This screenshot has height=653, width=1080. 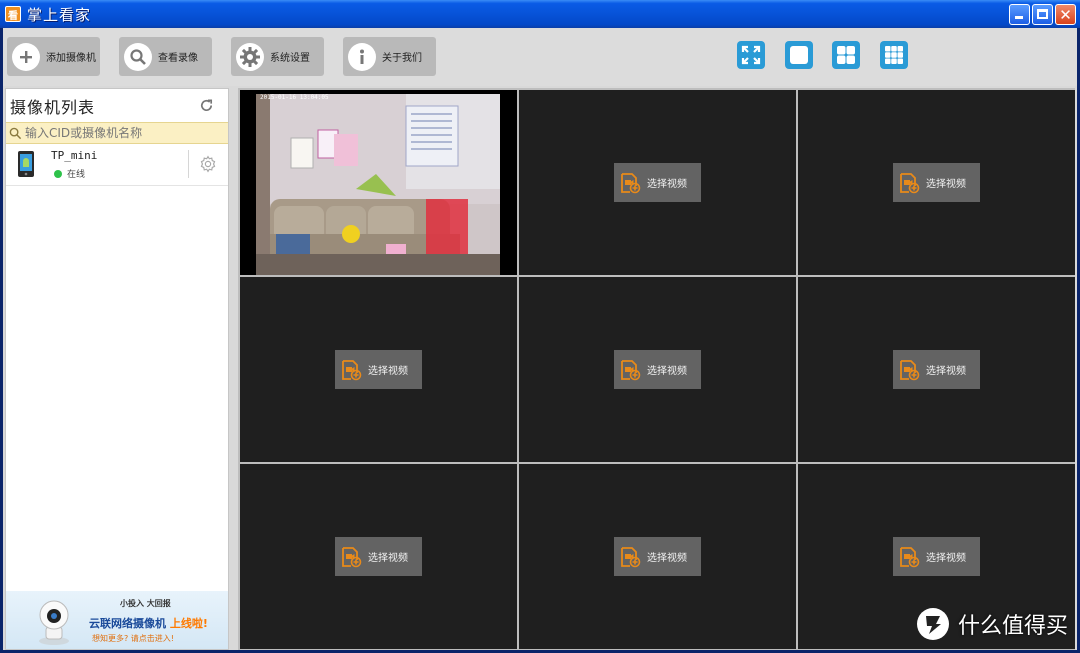 What do you see at coordinates (1019, 14) in the screenshot?
I see `minimize-button` at bounding box center [1019, 14].